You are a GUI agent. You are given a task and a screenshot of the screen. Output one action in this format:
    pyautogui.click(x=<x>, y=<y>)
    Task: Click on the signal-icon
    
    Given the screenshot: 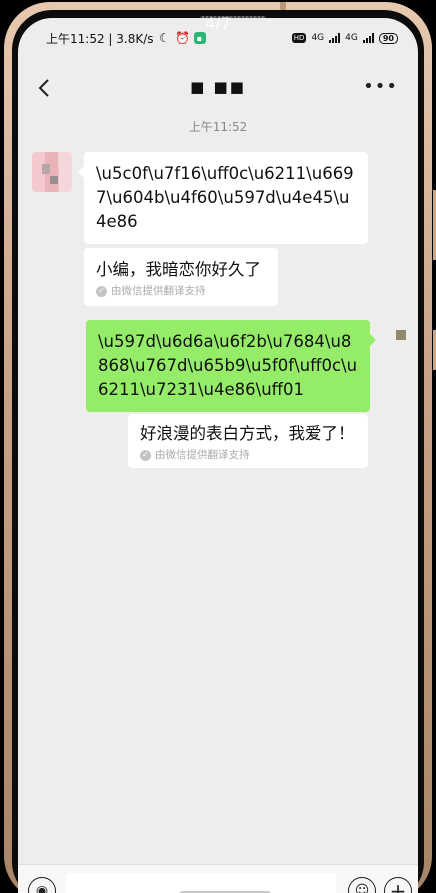 What is the action you would take?
    pyautogui.click(x=335, y=38)
    